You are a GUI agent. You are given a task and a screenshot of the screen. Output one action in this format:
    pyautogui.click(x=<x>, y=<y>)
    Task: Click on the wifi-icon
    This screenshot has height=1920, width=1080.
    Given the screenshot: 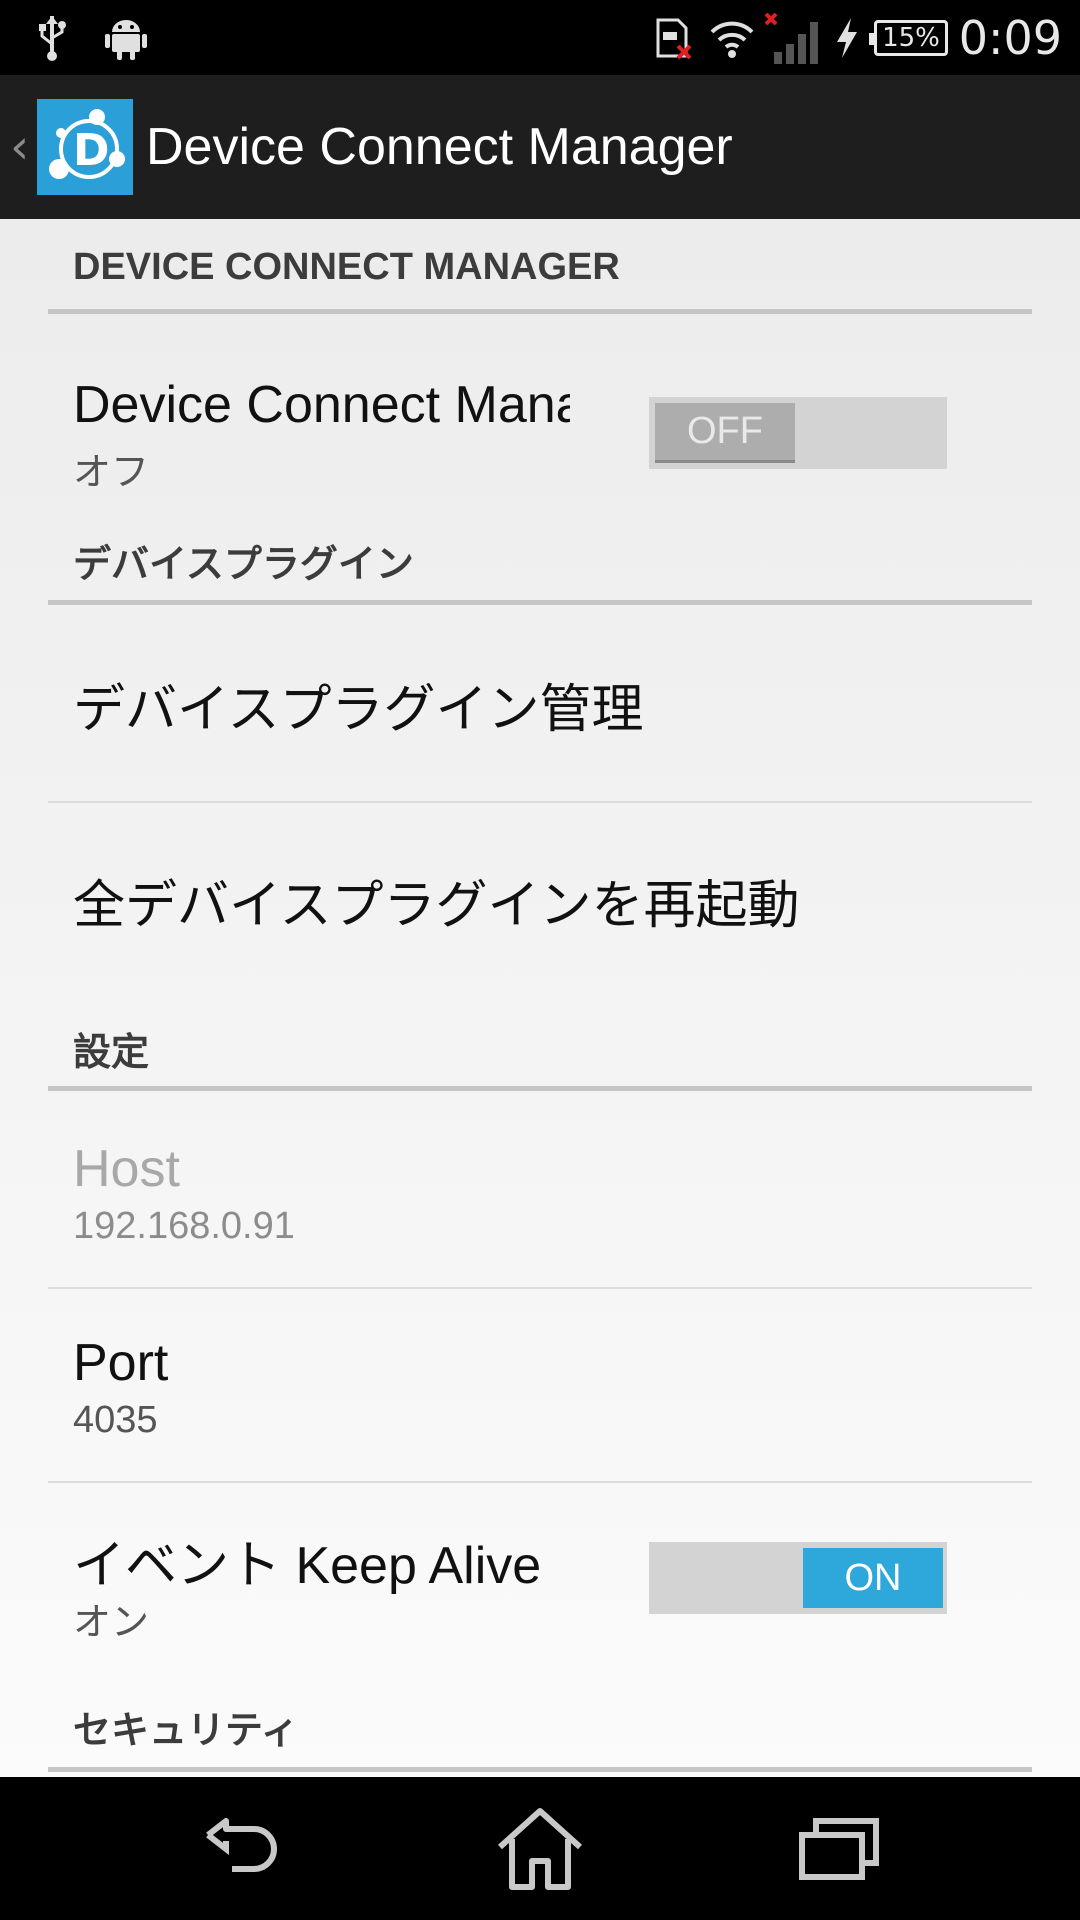 What is the action you would take?
    pyautogui.click(x=732, y=37)
    